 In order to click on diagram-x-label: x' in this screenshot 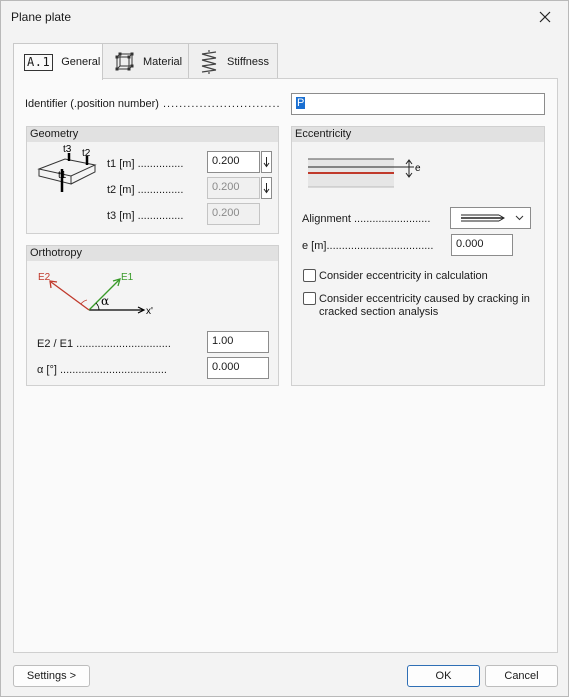, I will do `click(149, 311)`.